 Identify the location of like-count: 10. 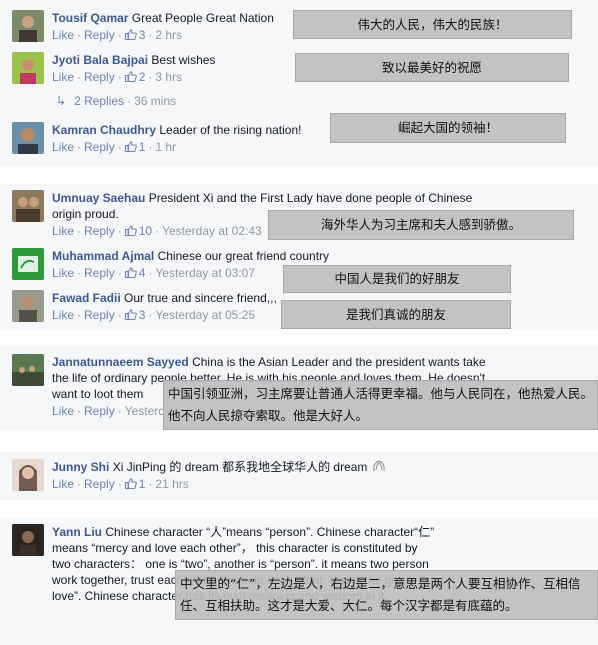
(145, 231).